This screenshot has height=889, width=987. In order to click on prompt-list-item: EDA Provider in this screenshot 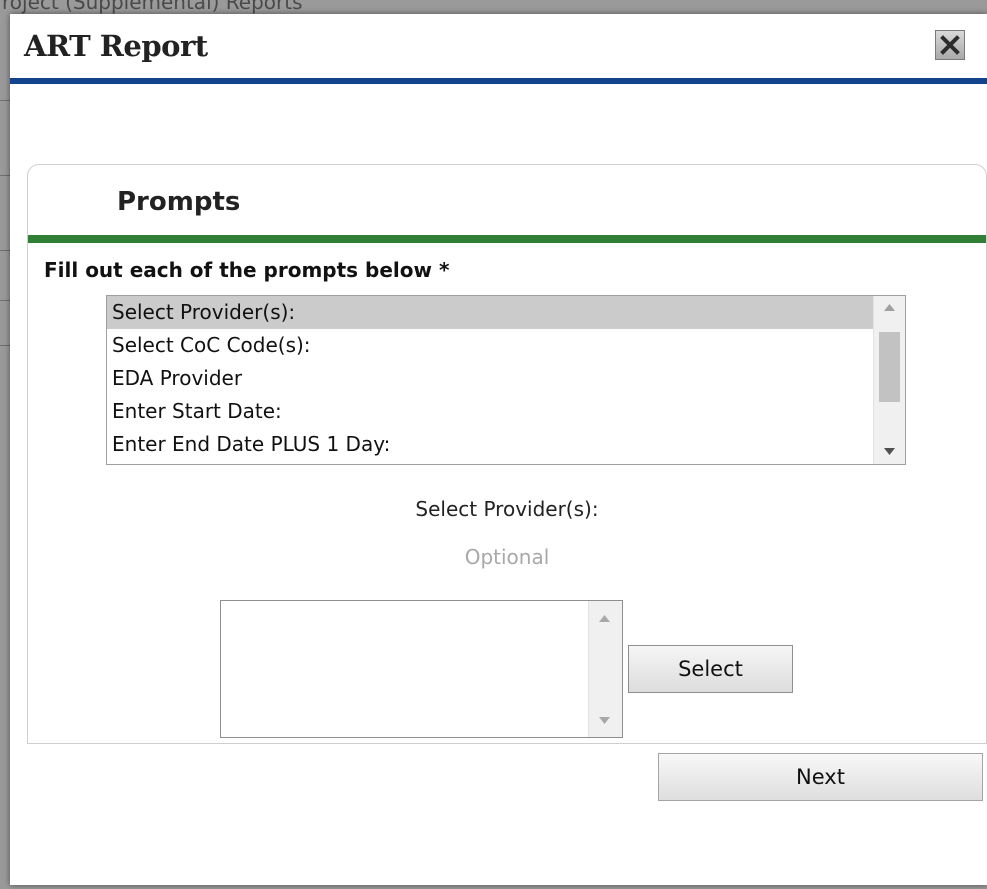, I will do `click(490, 378)`.